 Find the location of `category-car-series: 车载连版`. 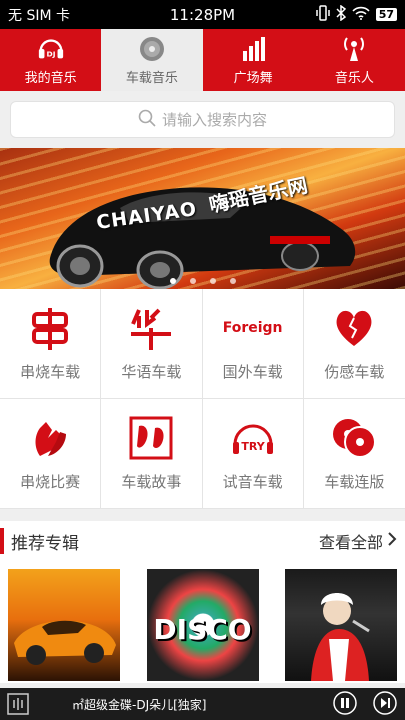

category-car-series: 车载连版 is located at coordinates (354, 454).